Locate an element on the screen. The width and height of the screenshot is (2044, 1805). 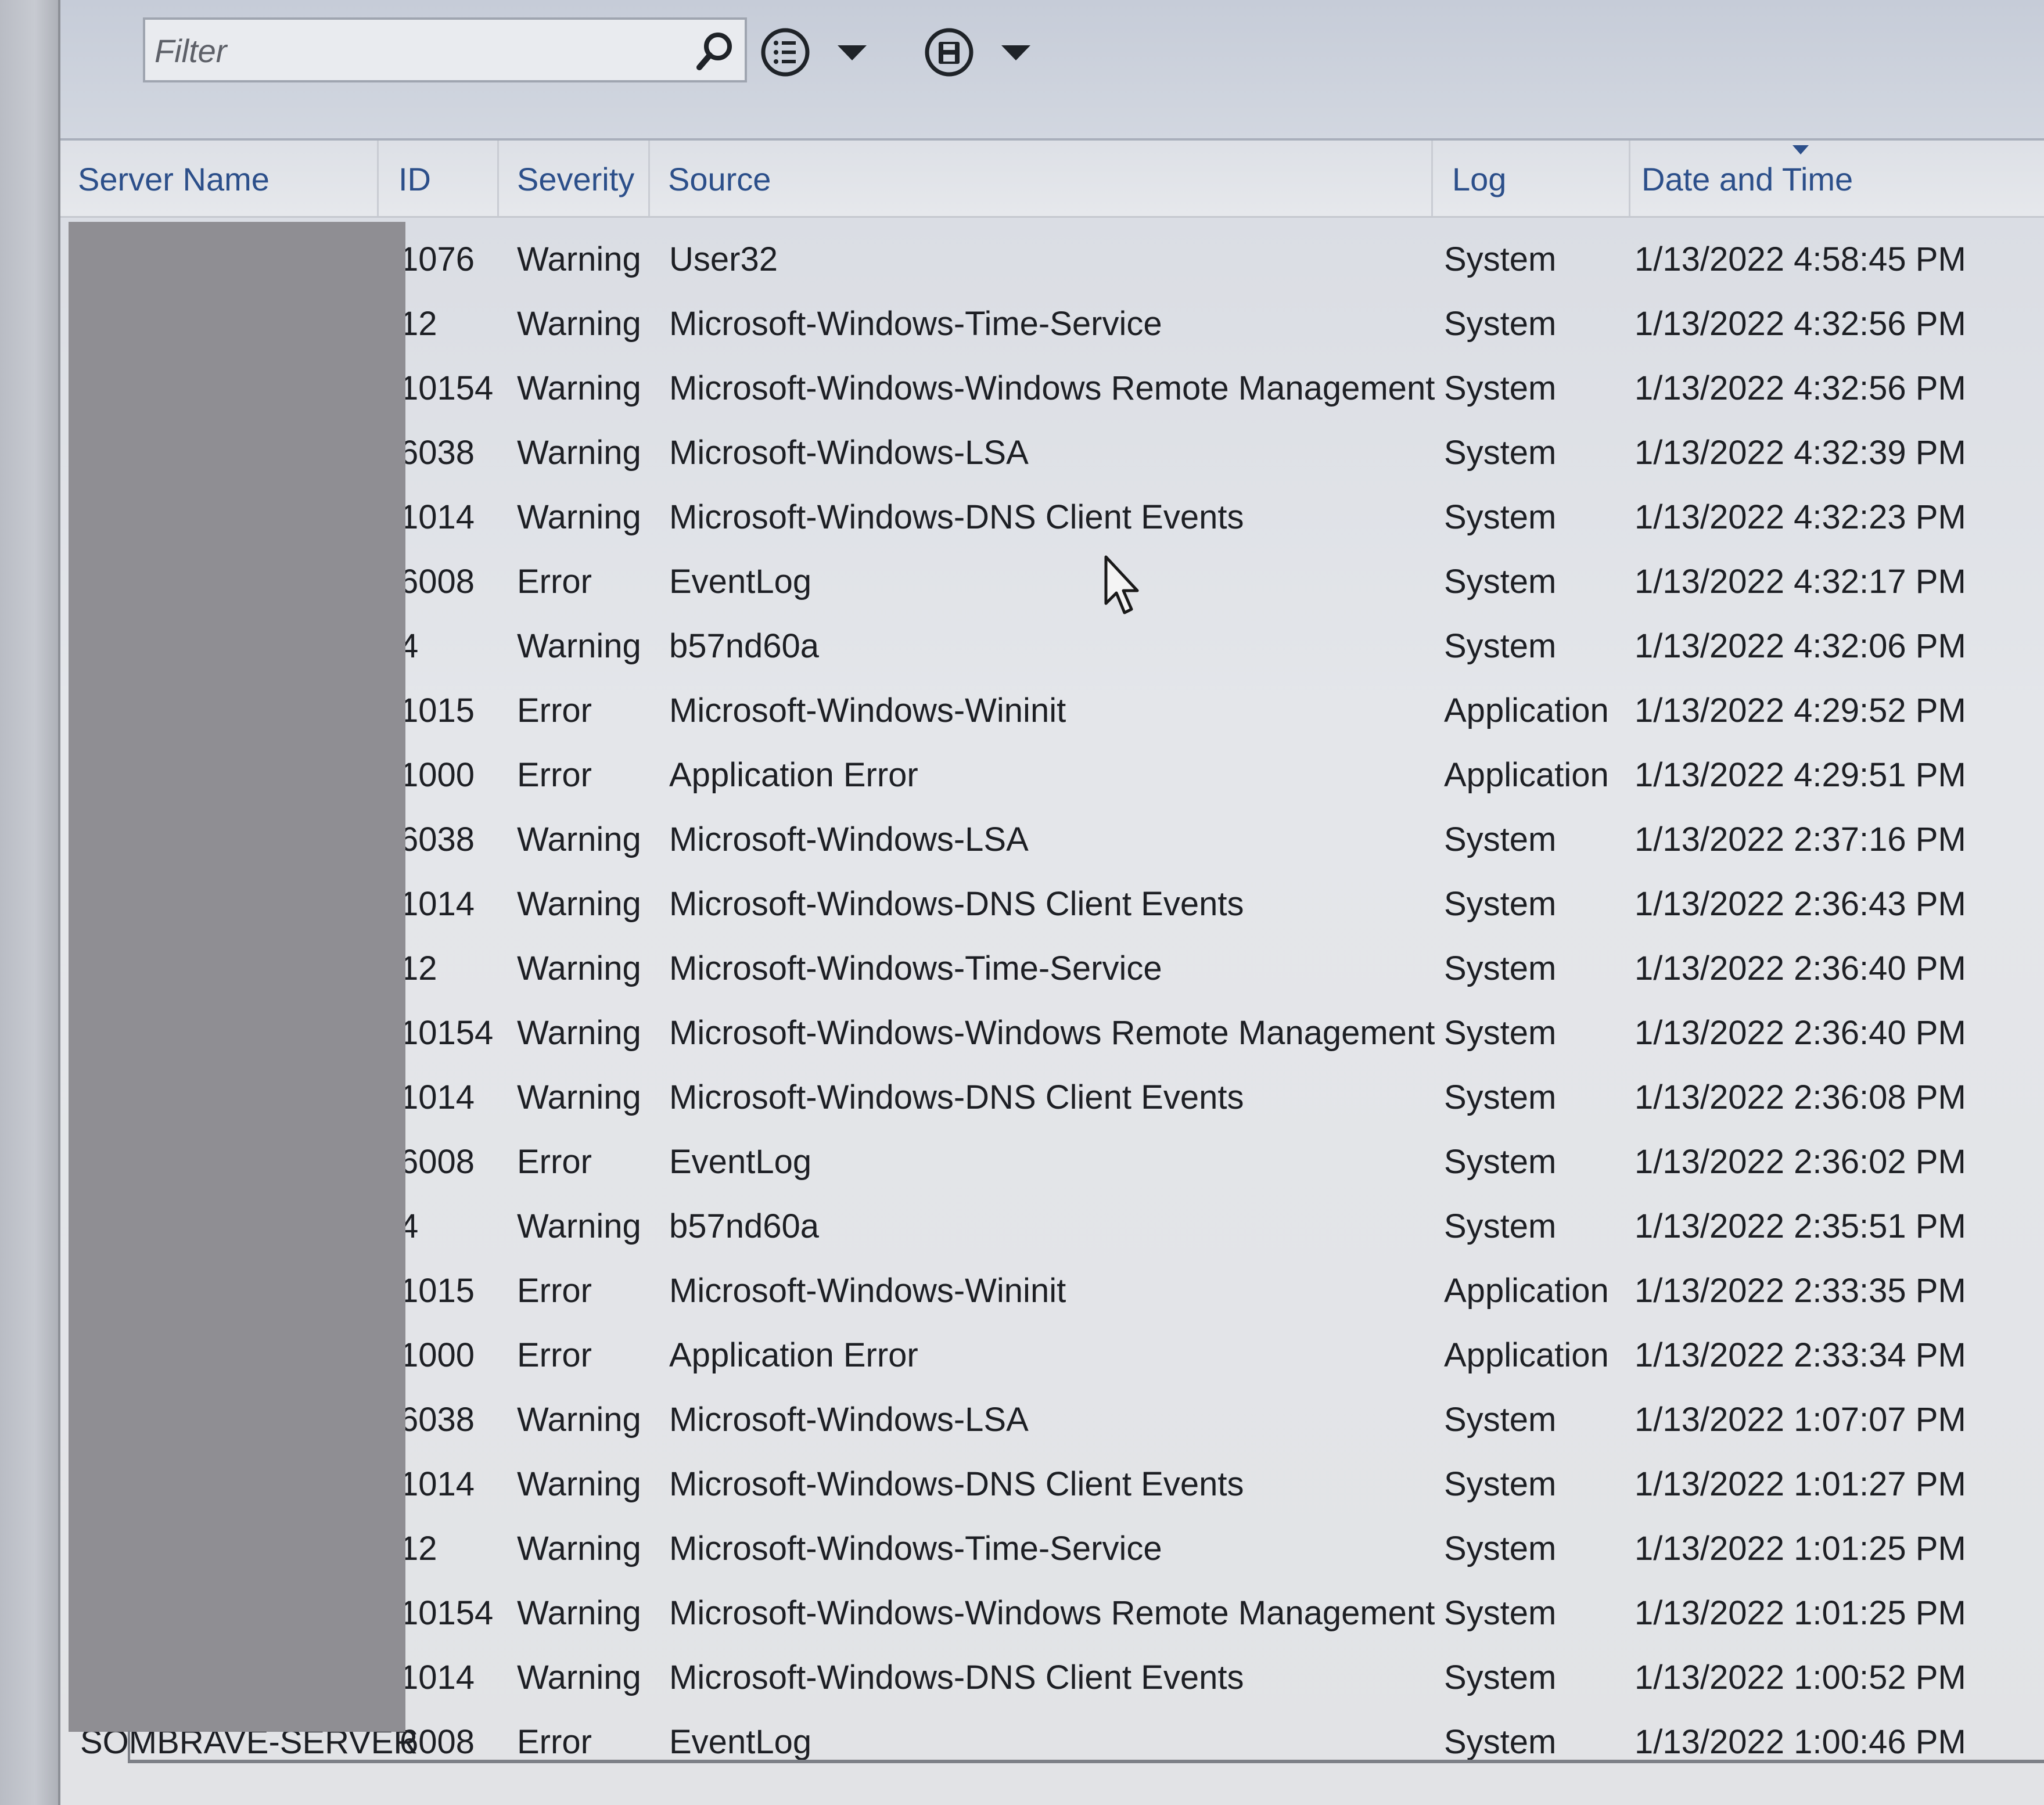
column-header-source: Source is located at coordinates (719, 179).